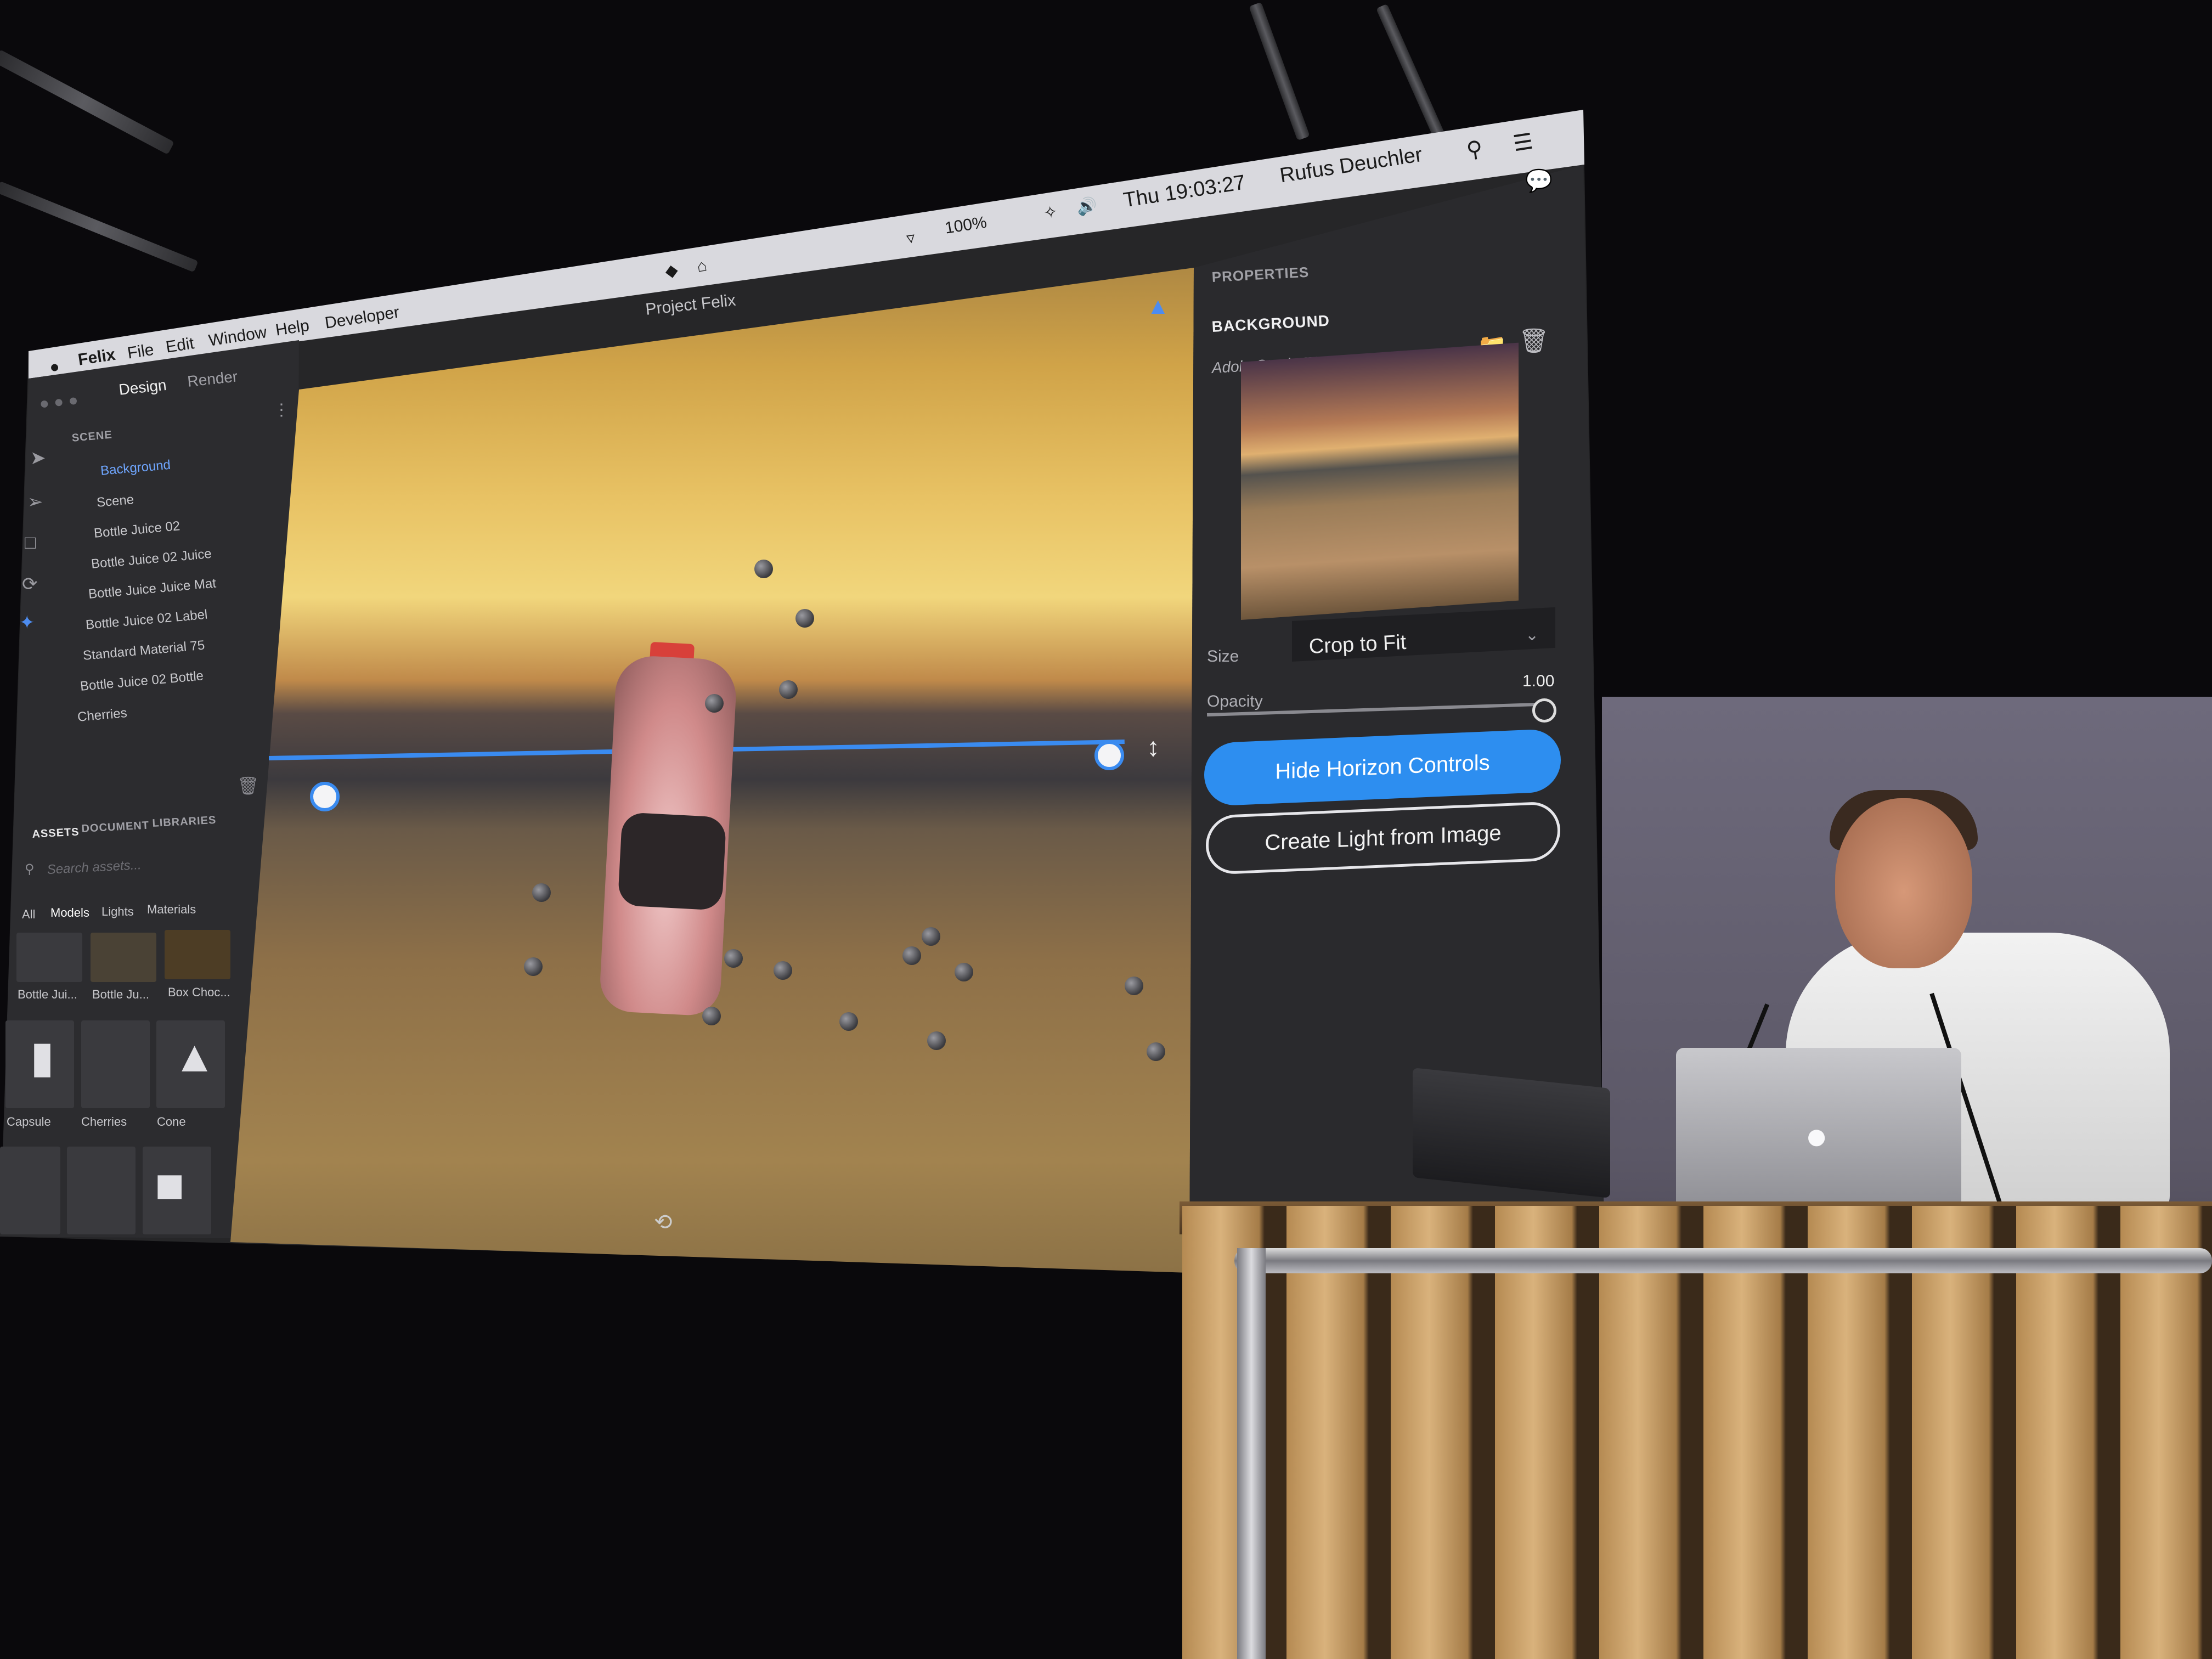 The height and width of the screenshot is (1659, 2212). I want to click on menu-file: File, so click(140, 352).